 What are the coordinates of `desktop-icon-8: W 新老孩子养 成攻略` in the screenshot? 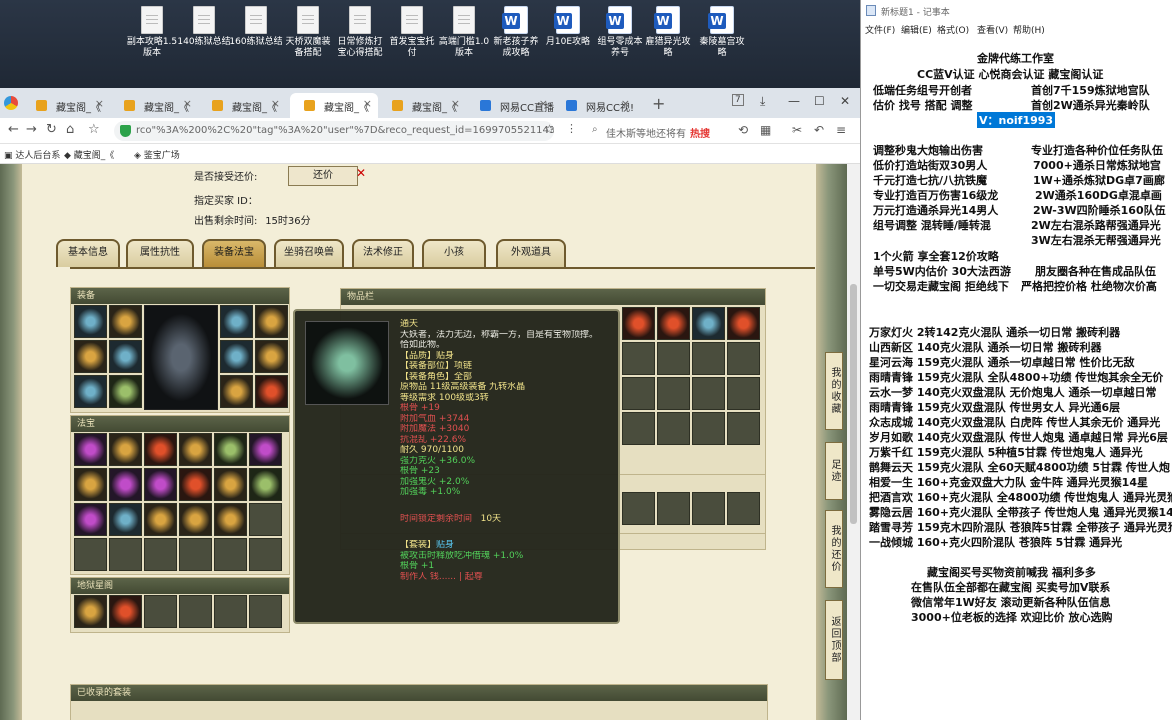 It's located at (516, 32).